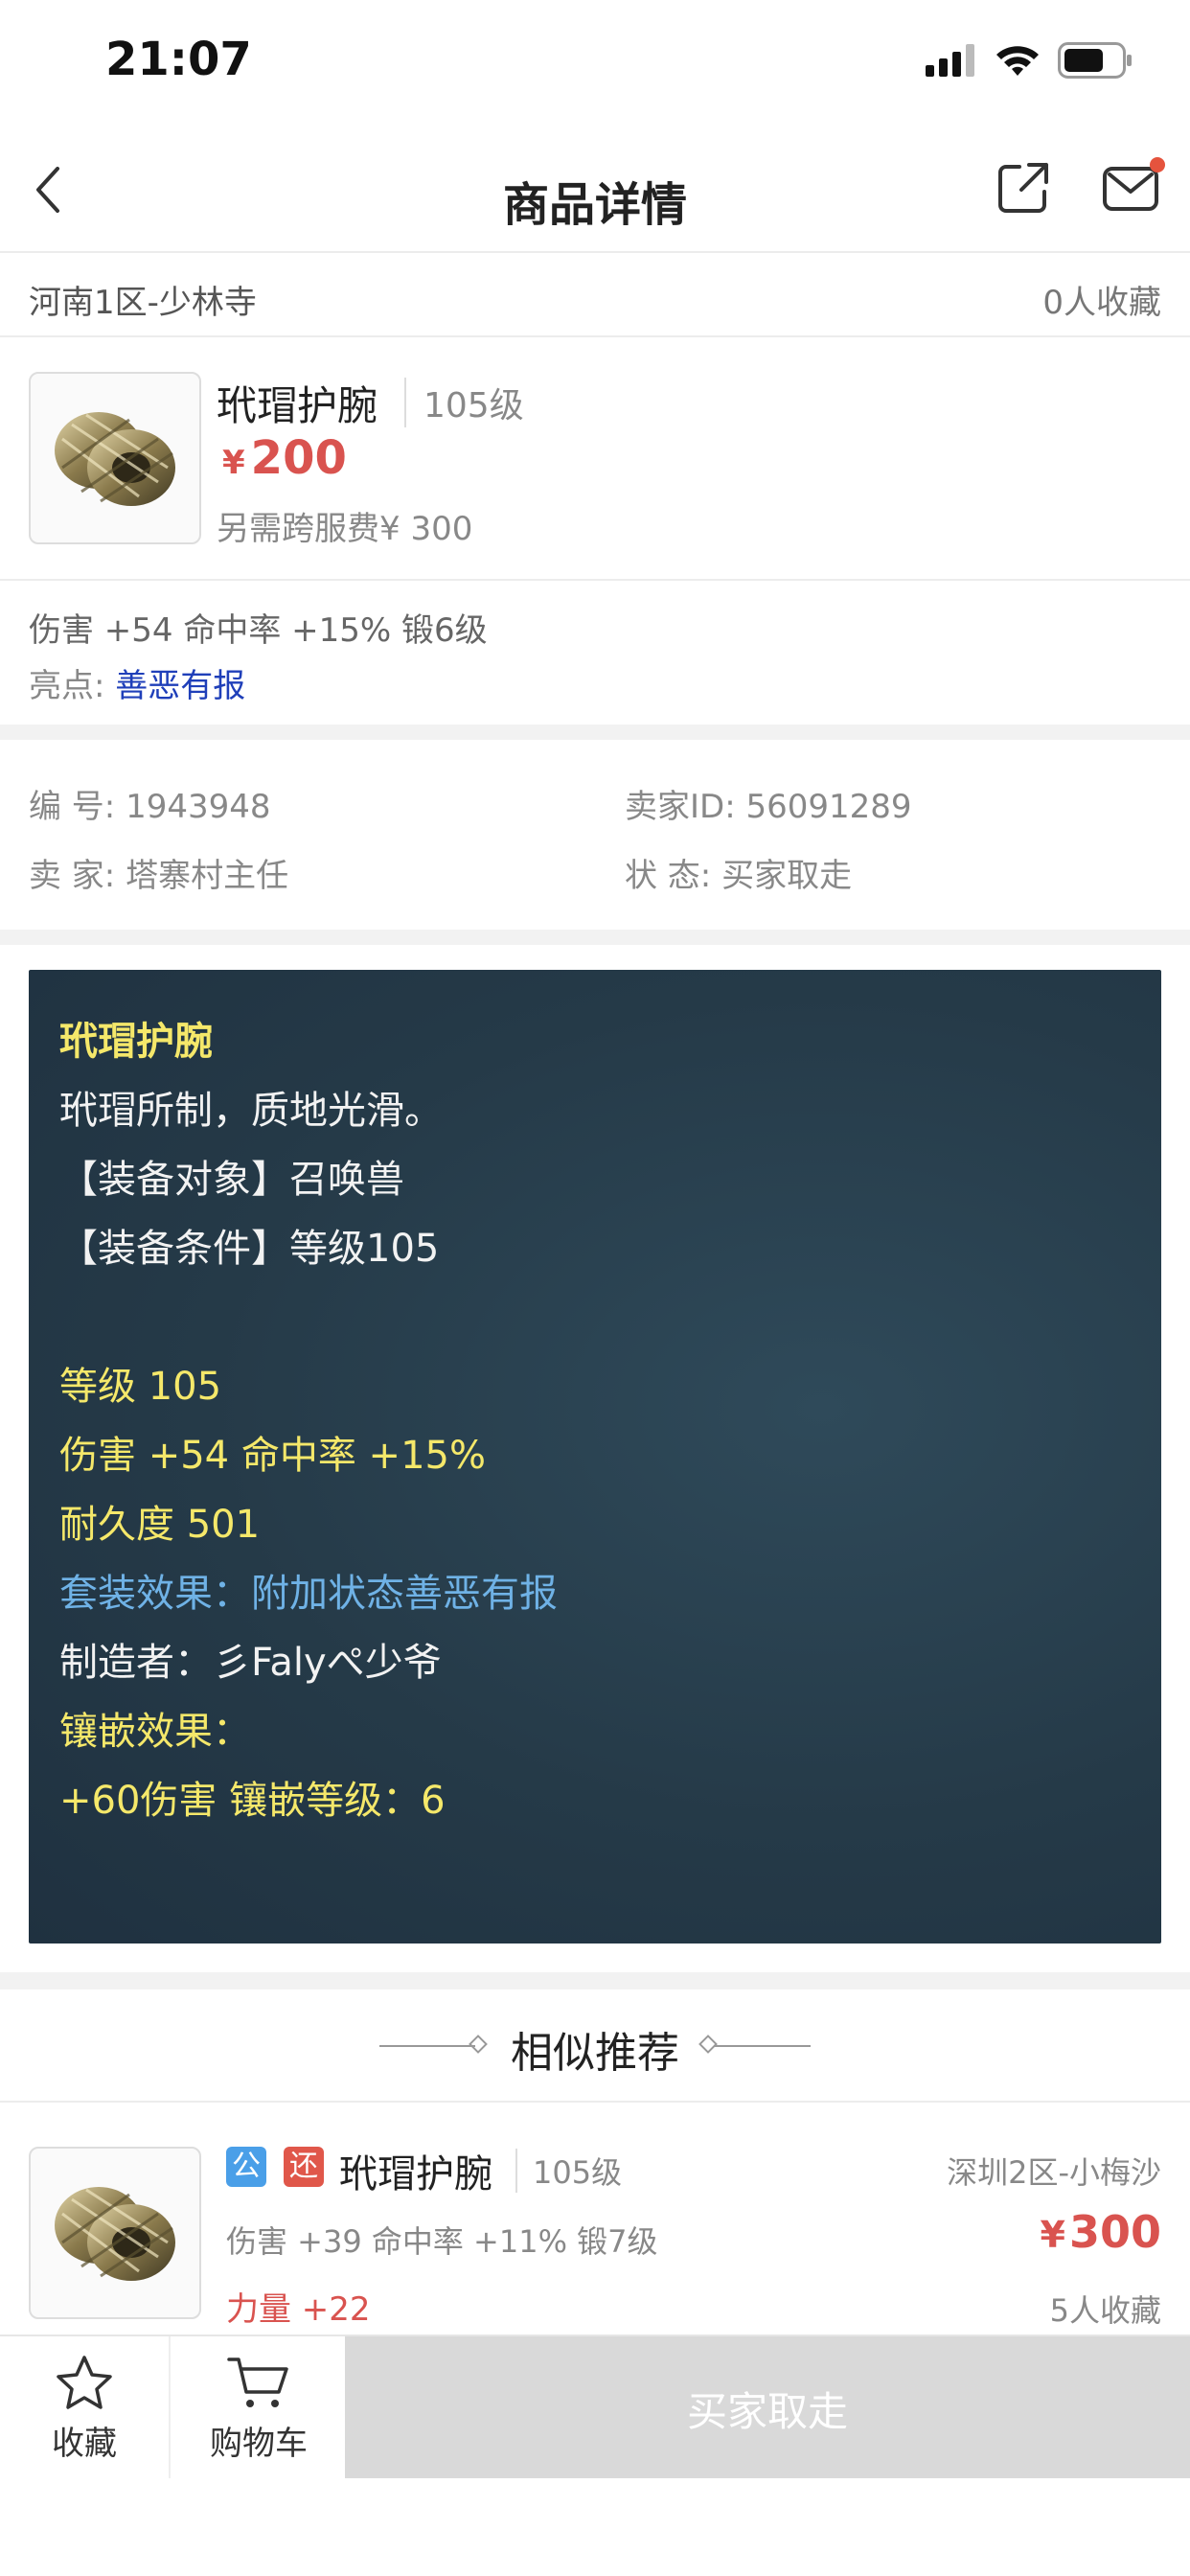 Image resolution: width=1190 pixels, height=2576 pixels. What do you see at coordinates (246, 2167) in the screenshot?
I see `public-badge: 公` at bounding box center [246, 2167].